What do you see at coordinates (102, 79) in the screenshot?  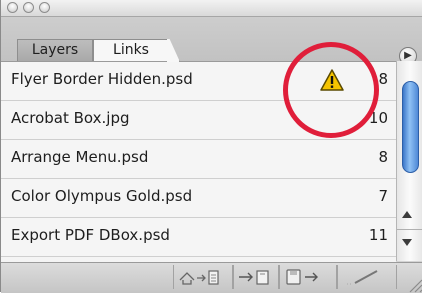 I see `link-name: Flyer Border Hidden.psd` at bounding box center [102, 79].